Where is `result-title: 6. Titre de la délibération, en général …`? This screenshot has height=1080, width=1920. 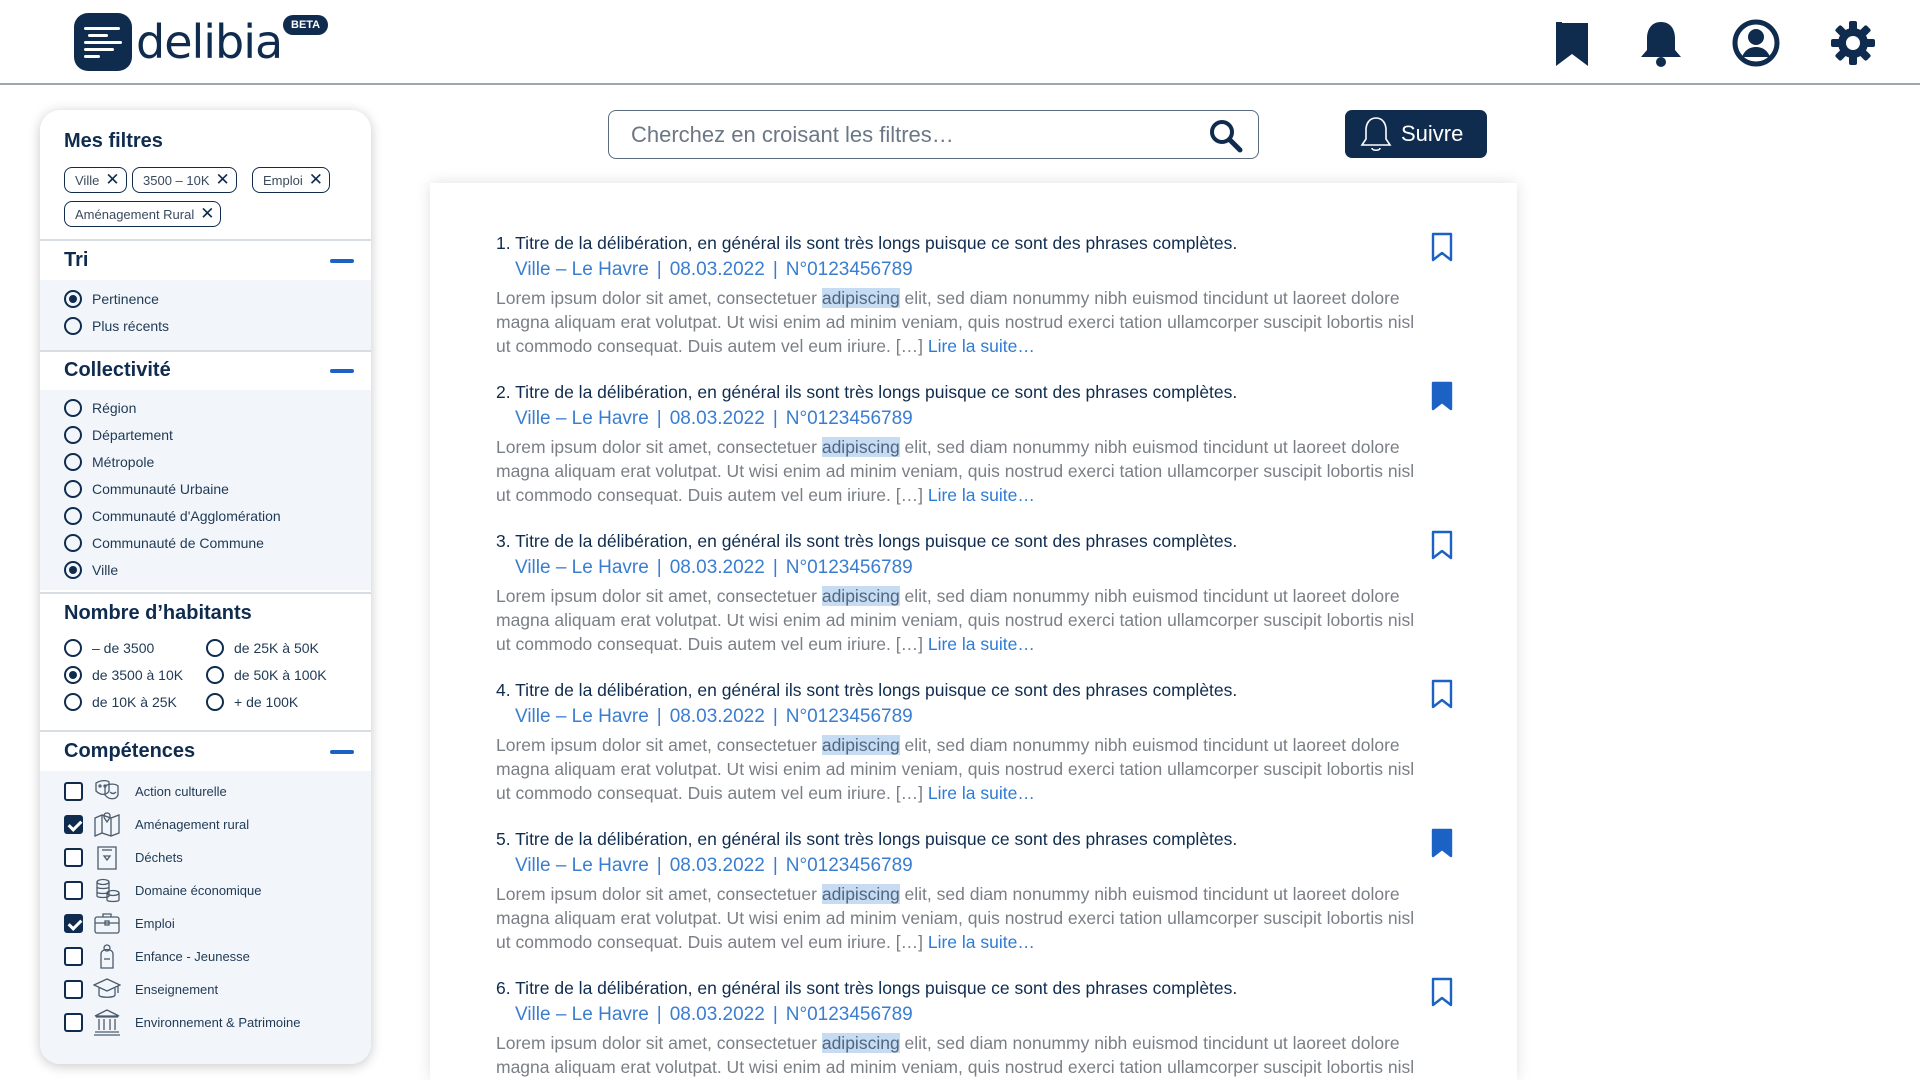
result-title: 6. Titre de la délibération, en général … is located at coordinates (976, 988).